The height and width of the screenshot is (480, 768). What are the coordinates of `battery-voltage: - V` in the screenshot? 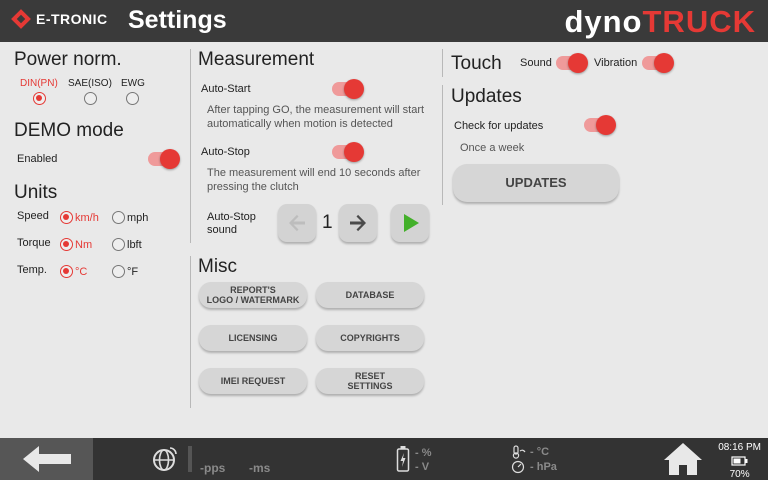 It's located at (422, 467).